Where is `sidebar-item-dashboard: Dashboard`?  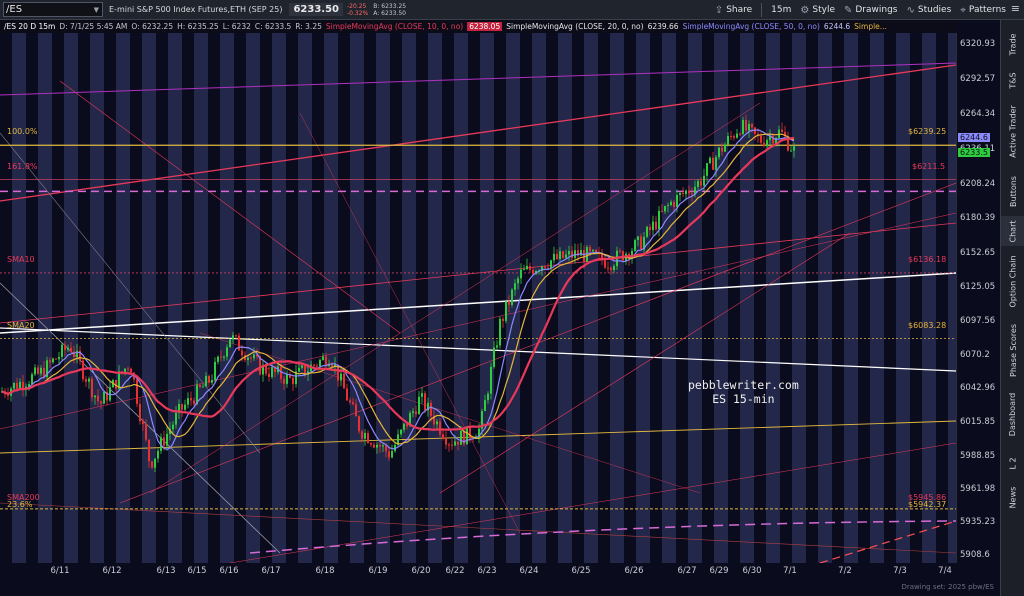 sidebar-item-dashboard: Dashboard is located at coordinates (1012, 414).